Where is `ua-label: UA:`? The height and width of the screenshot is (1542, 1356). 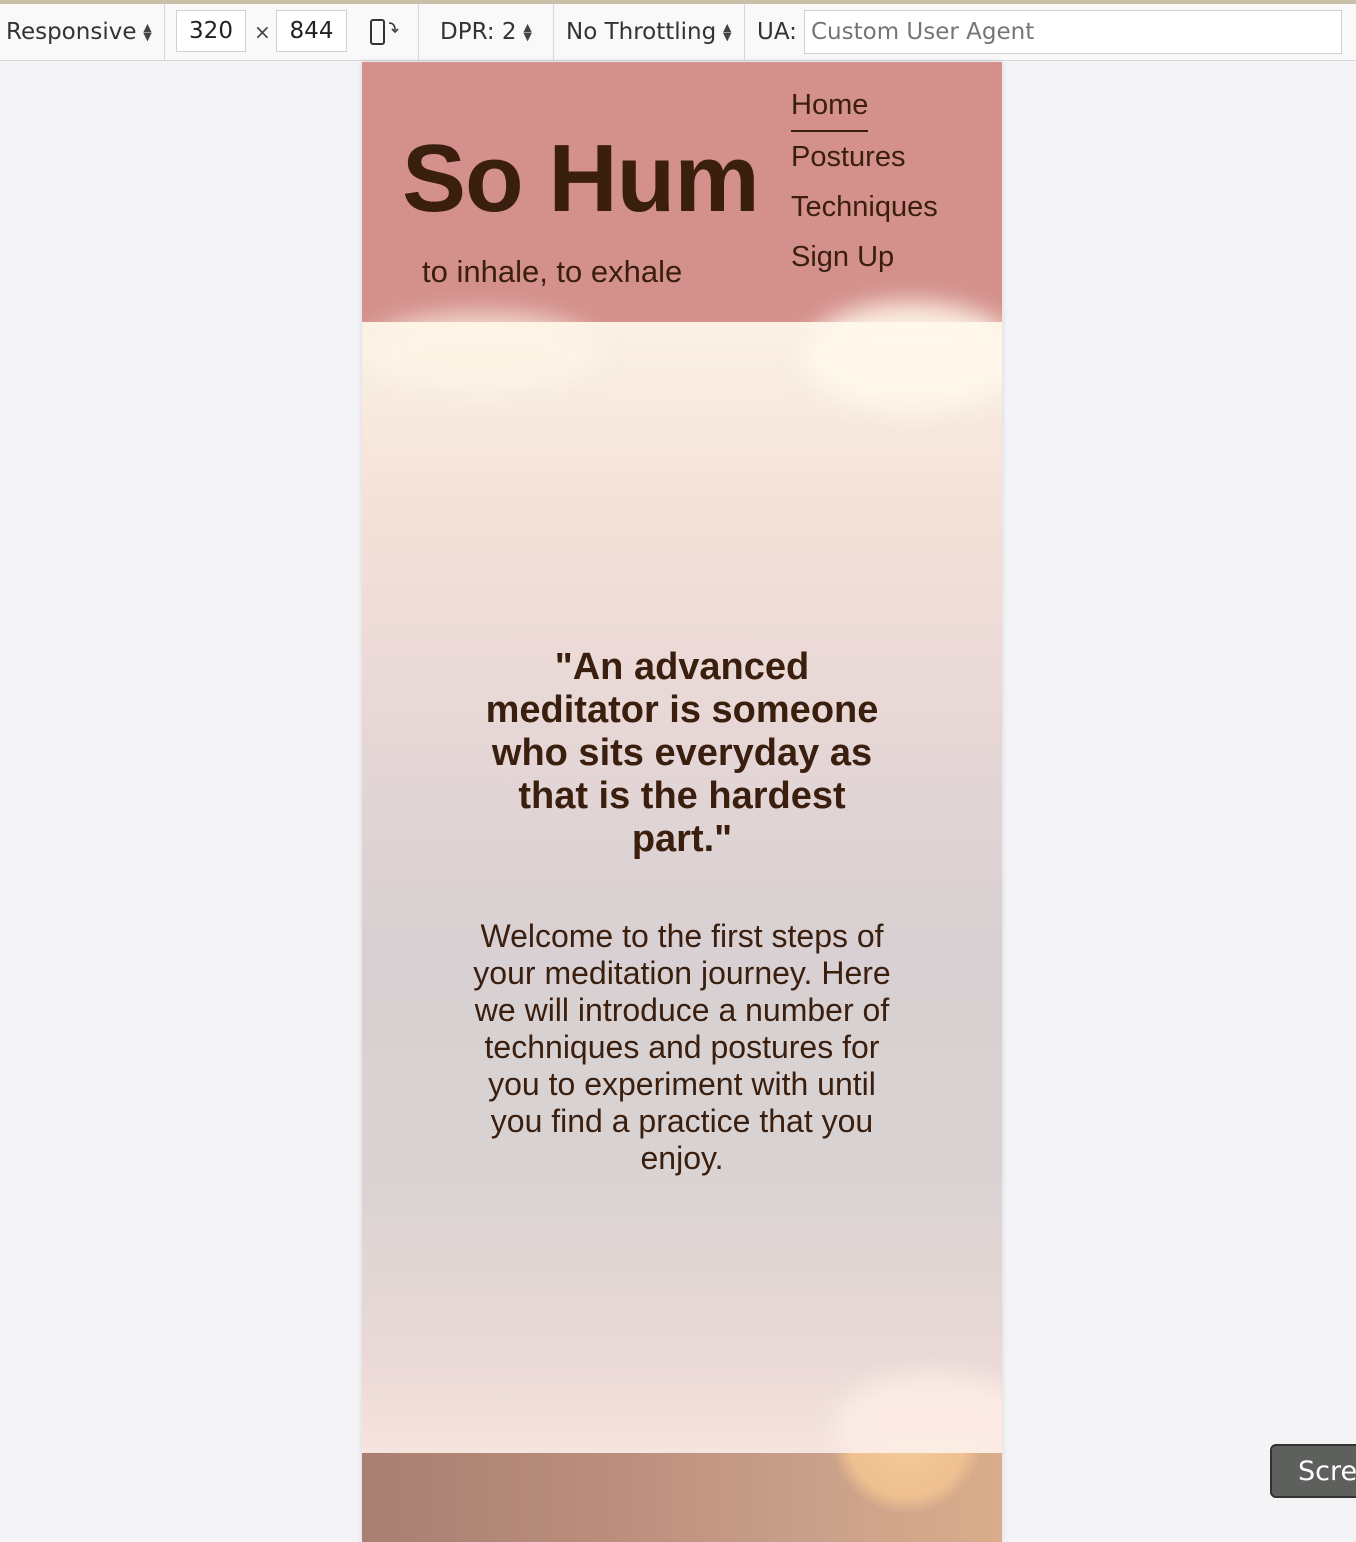 ua-label: UA: is located at coordinates (777, 32).